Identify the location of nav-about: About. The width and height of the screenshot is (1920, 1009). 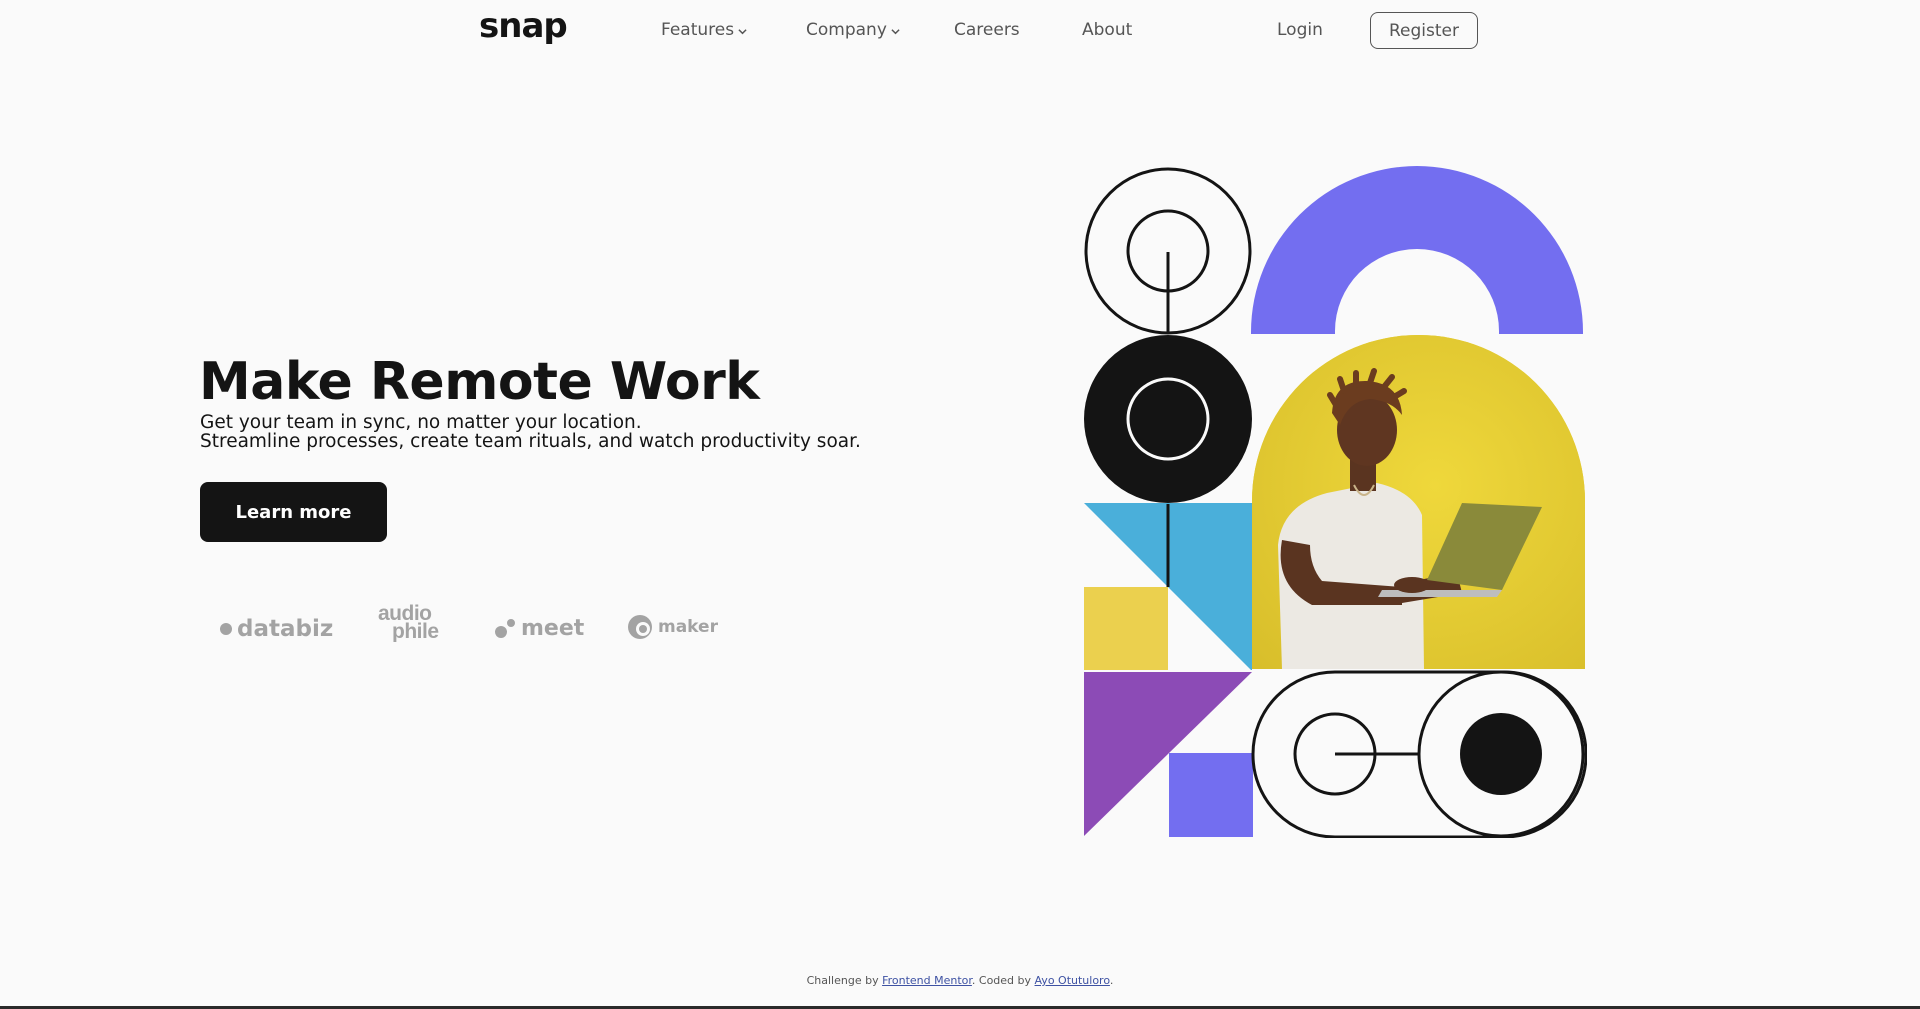
(1107, 30).